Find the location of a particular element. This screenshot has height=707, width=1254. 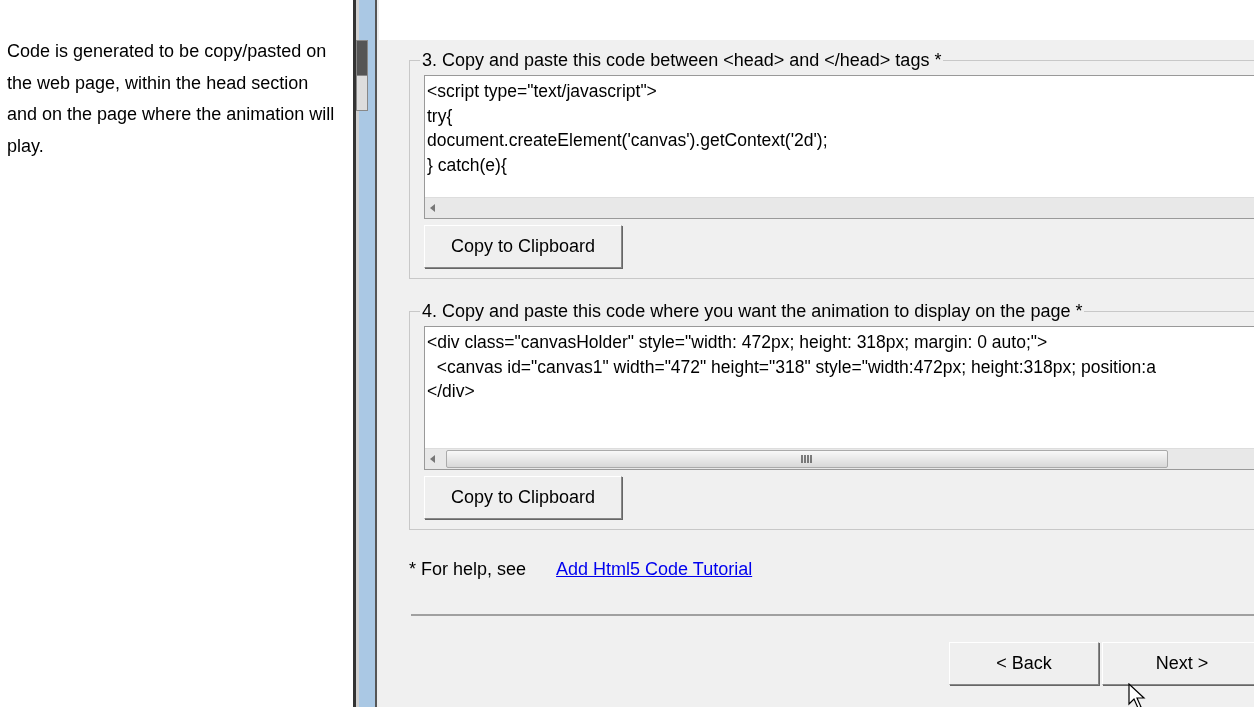

help-text: * For help, see is located at coordinates (468, 569).